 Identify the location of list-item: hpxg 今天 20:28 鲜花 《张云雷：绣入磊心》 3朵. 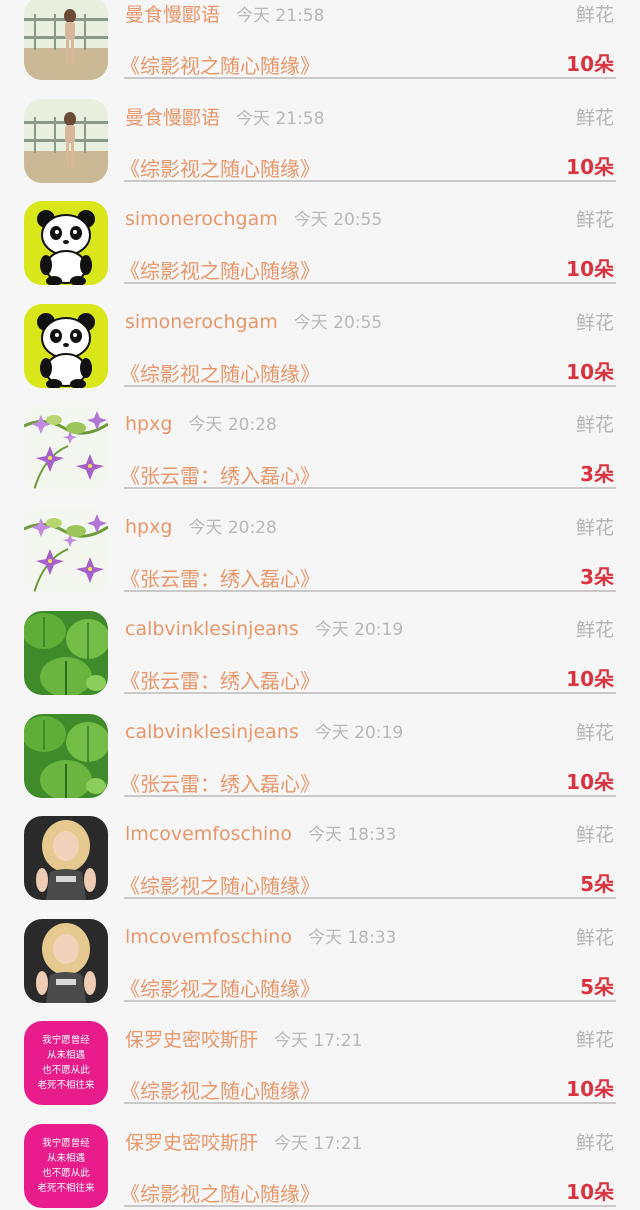
(320, 544).